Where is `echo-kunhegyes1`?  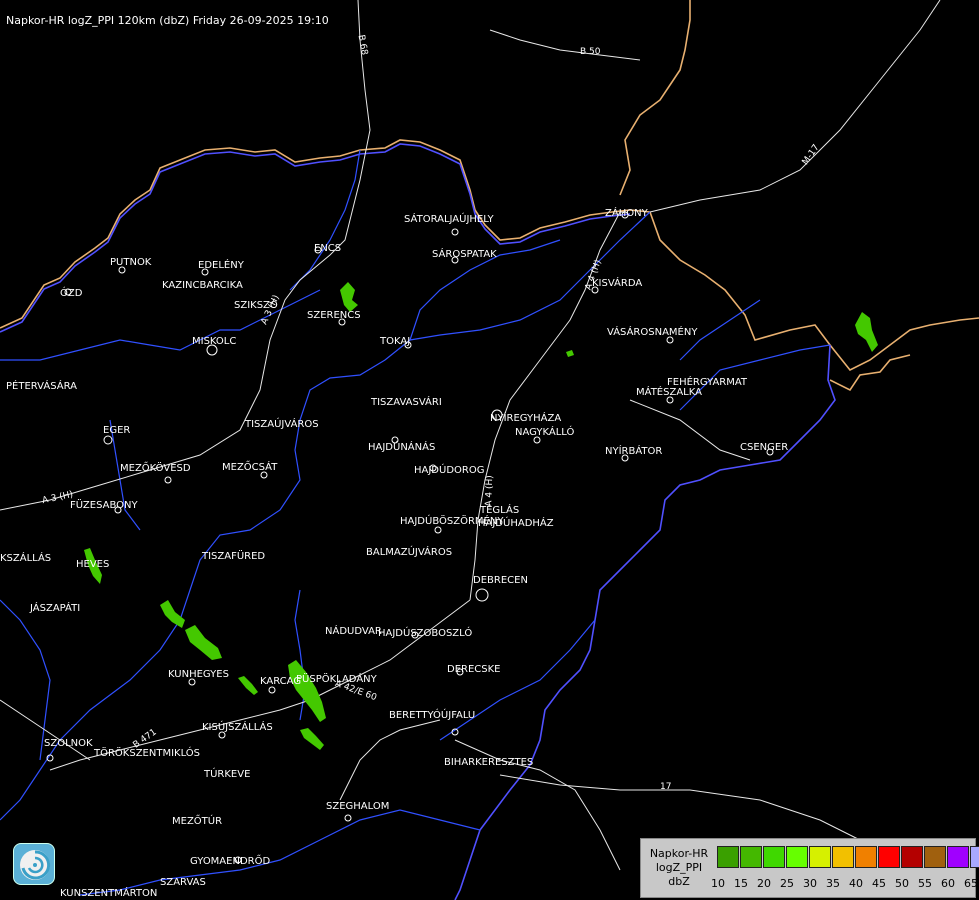 echo-kunhegyes1 is located at coordinates (172, 614).